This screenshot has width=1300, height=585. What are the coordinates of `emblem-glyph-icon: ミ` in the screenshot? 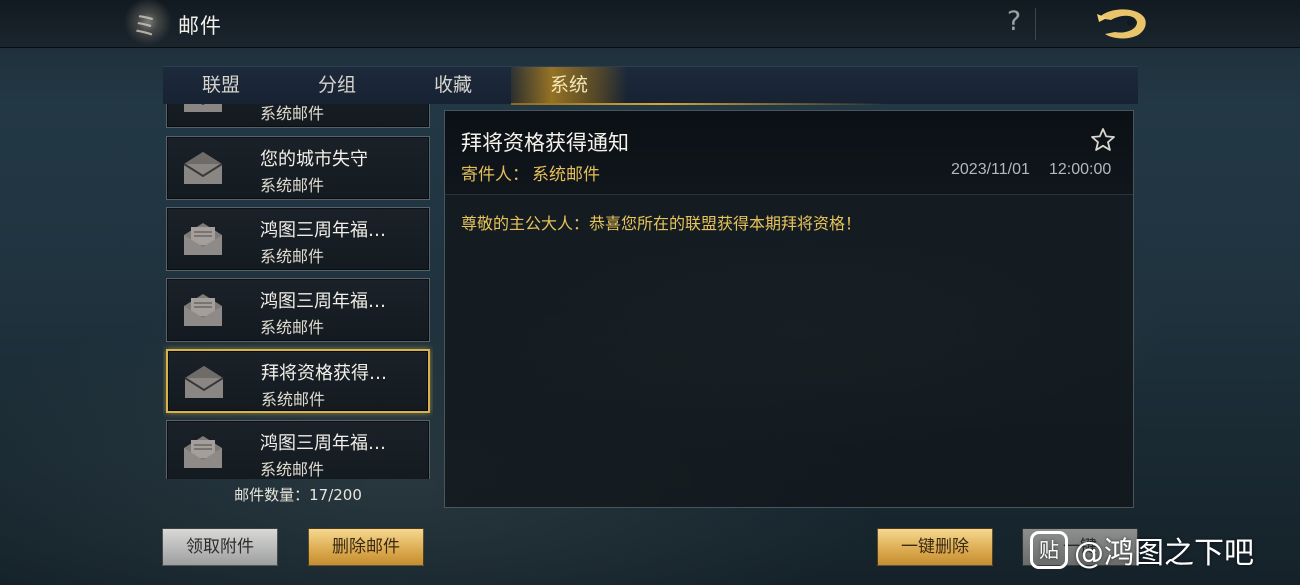 It's located at (145, 27).